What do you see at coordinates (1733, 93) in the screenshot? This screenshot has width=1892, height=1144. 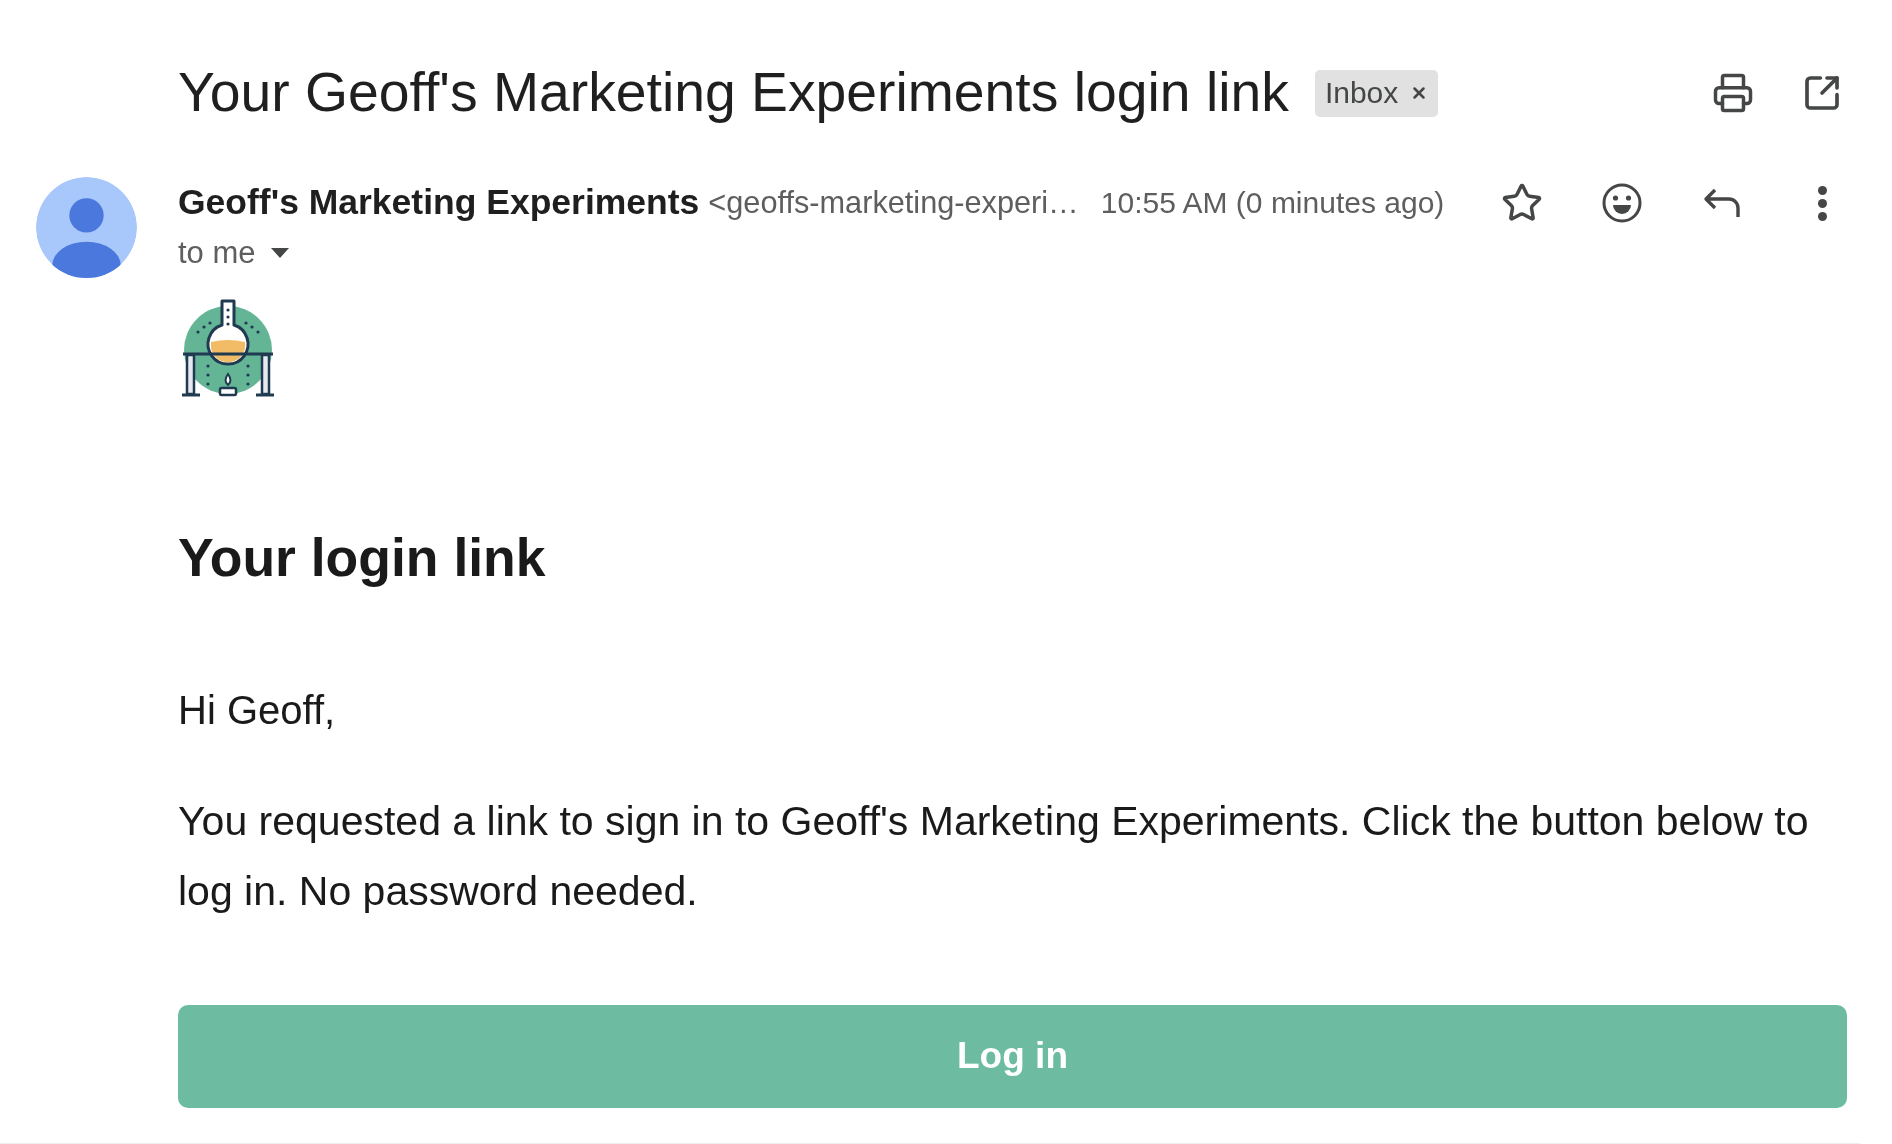 I see `print-icon` at bounding box center [1733, 93].